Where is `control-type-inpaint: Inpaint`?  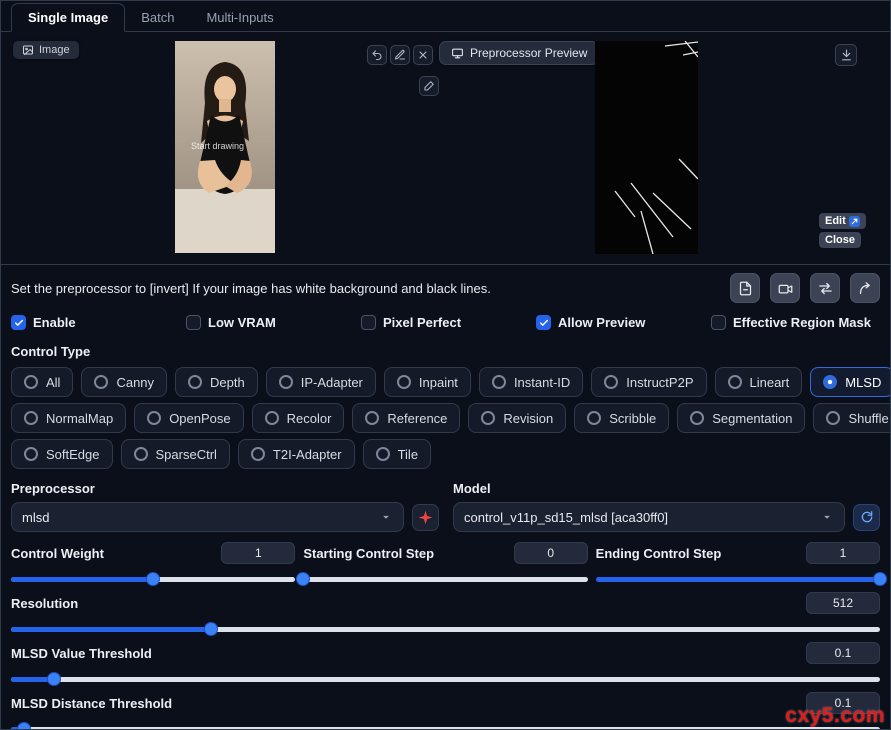
control-type-inpaint: Inpaint is located at coordinates (427, 382).